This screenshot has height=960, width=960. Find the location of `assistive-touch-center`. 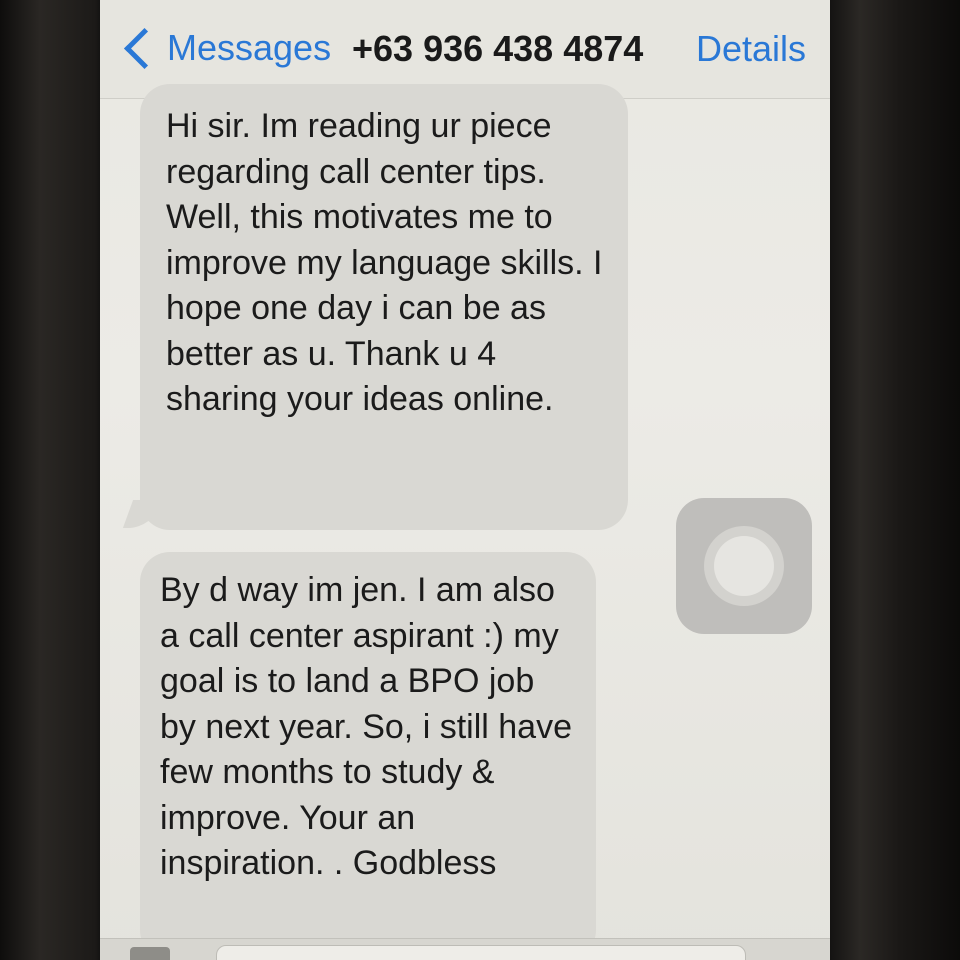

assistive-touch-center is located at coordinates (744, 566).